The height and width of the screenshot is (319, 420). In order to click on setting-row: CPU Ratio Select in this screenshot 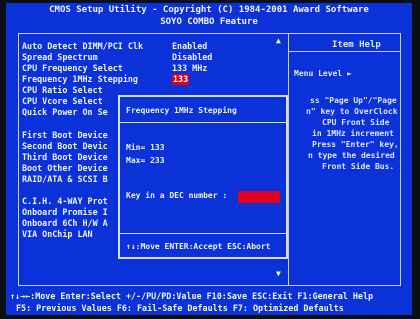, I will do `click(62, 90)`.